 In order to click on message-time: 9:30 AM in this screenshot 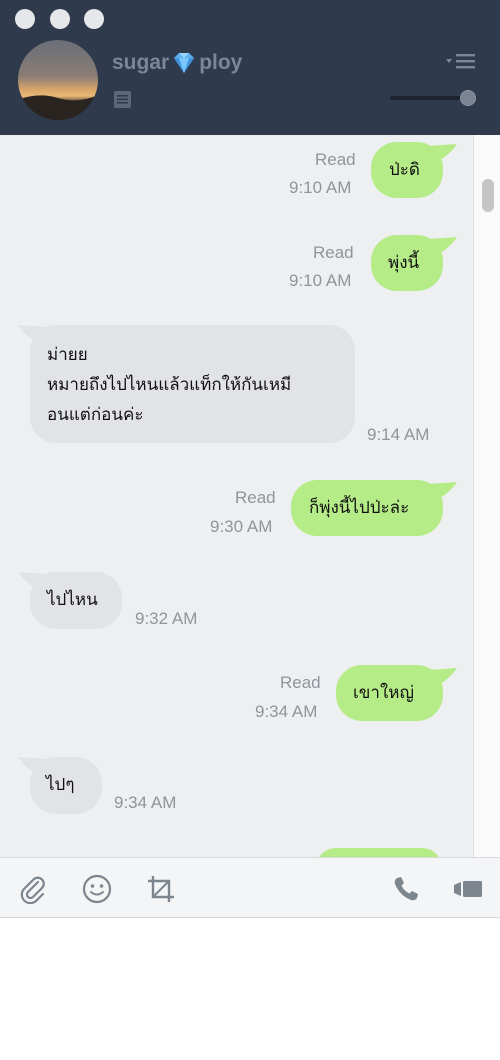, I will do `click(241, 526)`.